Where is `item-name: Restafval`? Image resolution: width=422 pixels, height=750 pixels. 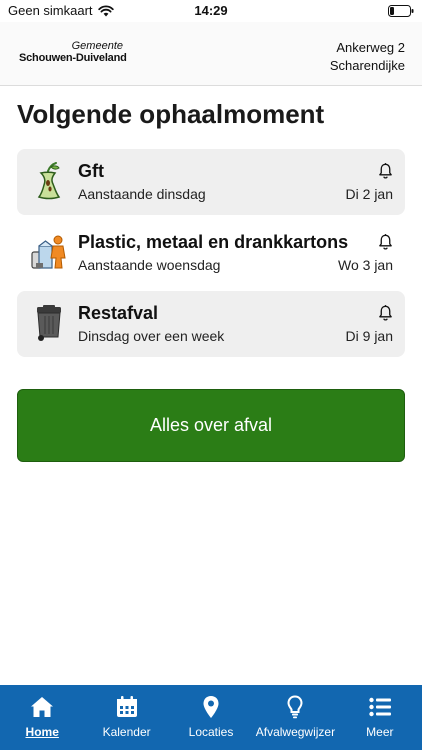 item-name: Restafval is located at coordinates (118, 313).